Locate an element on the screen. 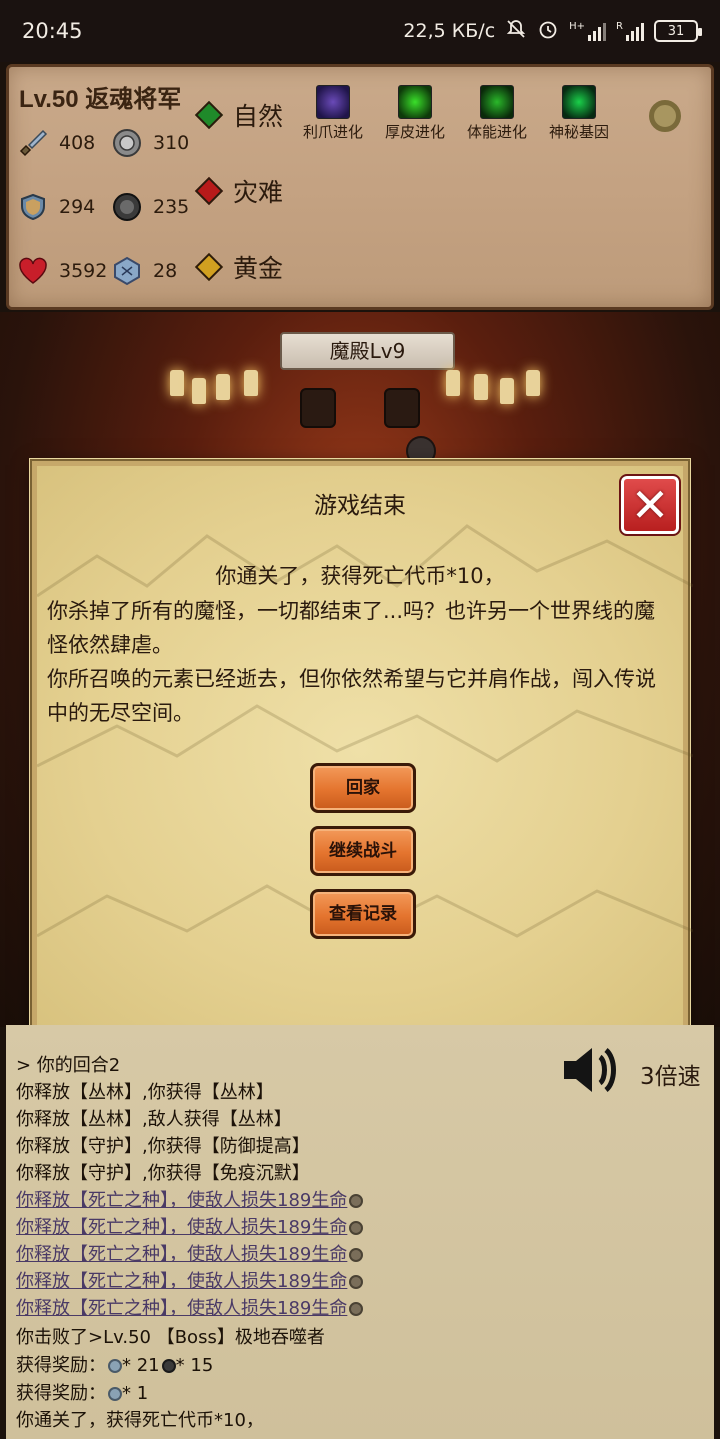  view-records-button: 查看记录 is located at coordinates (363, 914).